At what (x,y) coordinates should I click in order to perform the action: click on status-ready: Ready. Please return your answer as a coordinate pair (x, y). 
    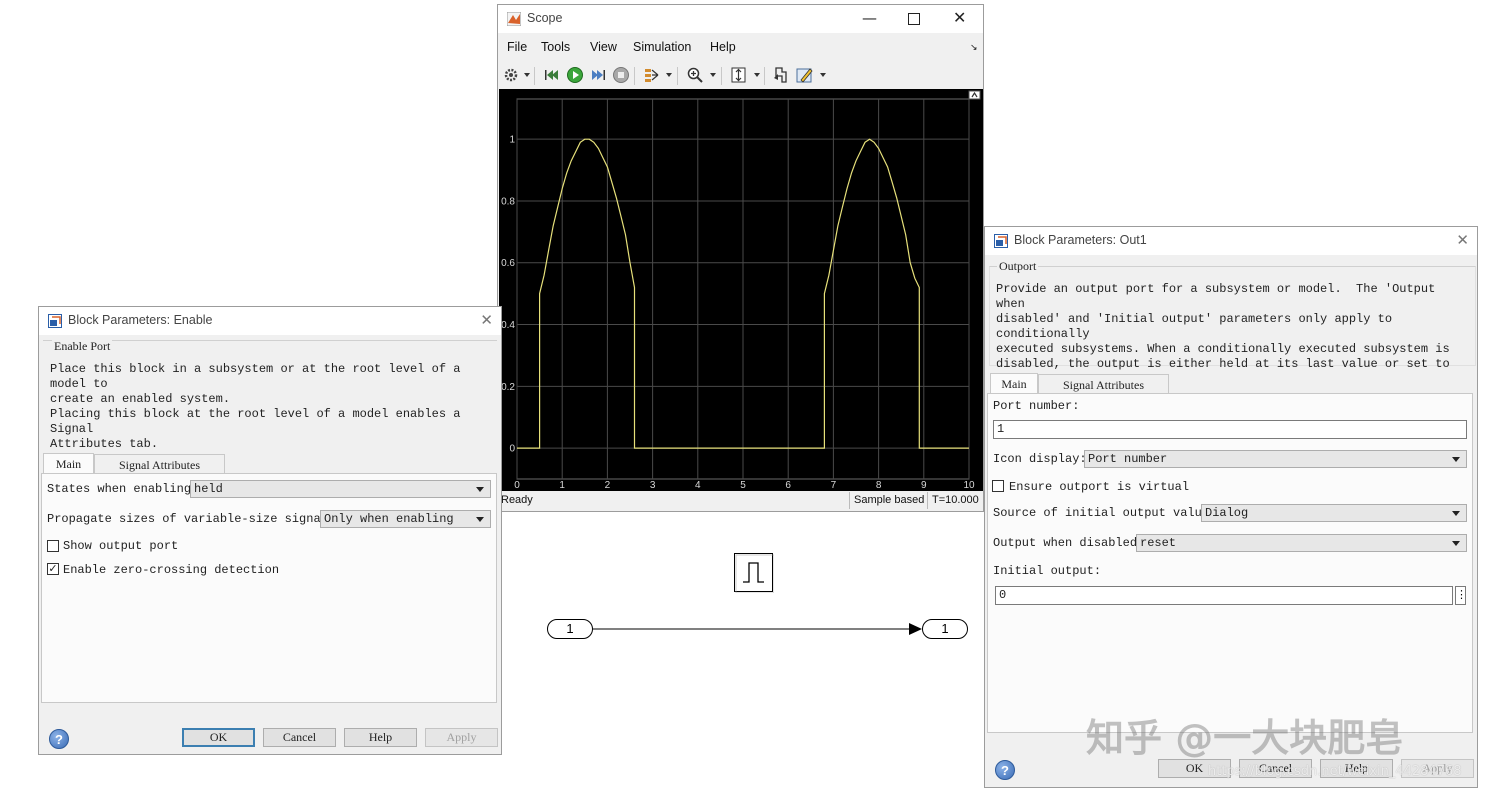
    Looking at the image, I should click on (517, 500).